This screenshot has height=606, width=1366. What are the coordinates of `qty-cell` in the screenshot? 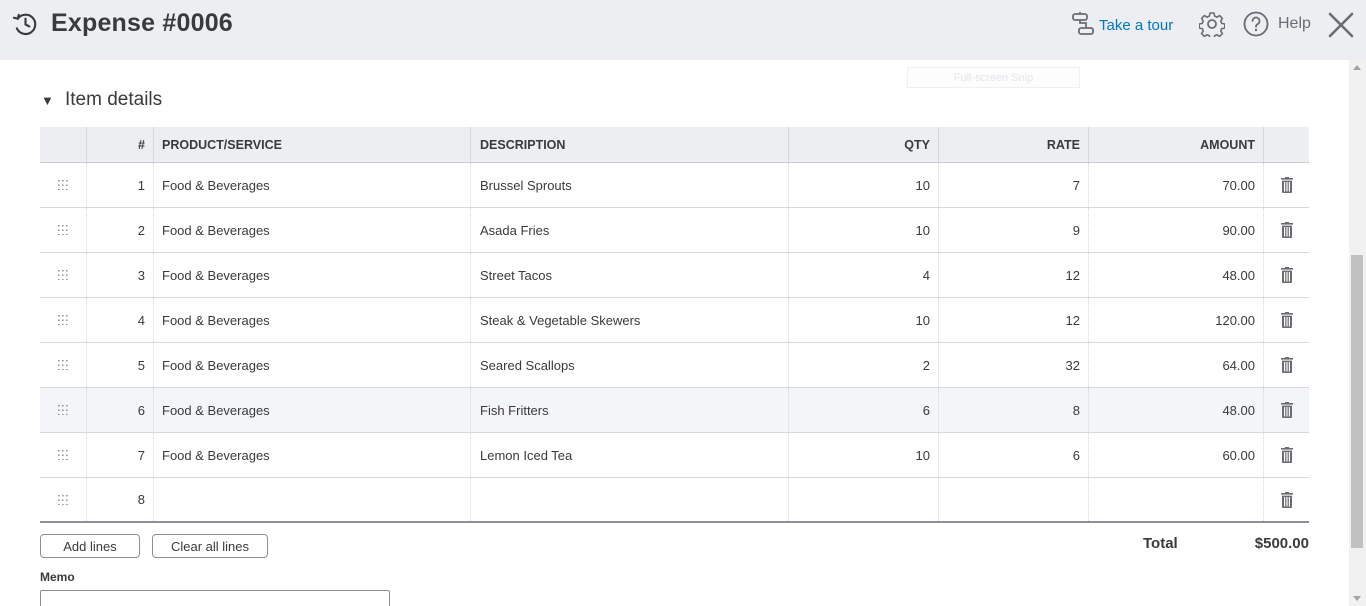 It's located at (864, 499).